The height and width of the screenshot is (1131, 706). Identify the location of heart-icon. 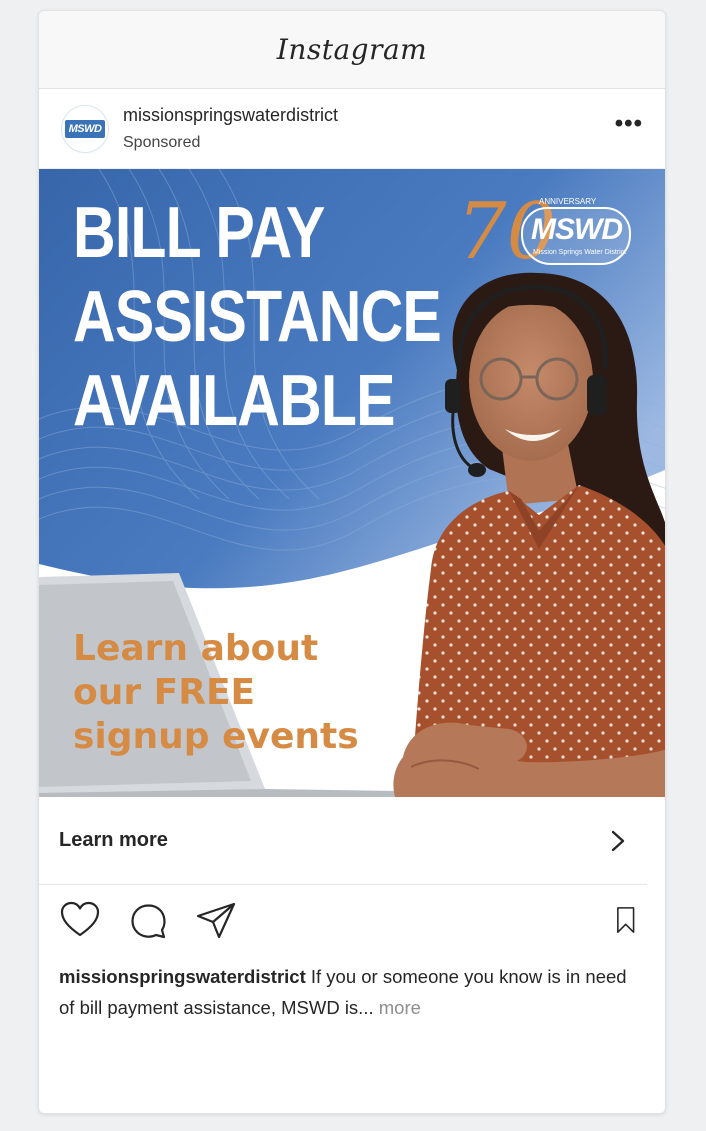
(80, 920).